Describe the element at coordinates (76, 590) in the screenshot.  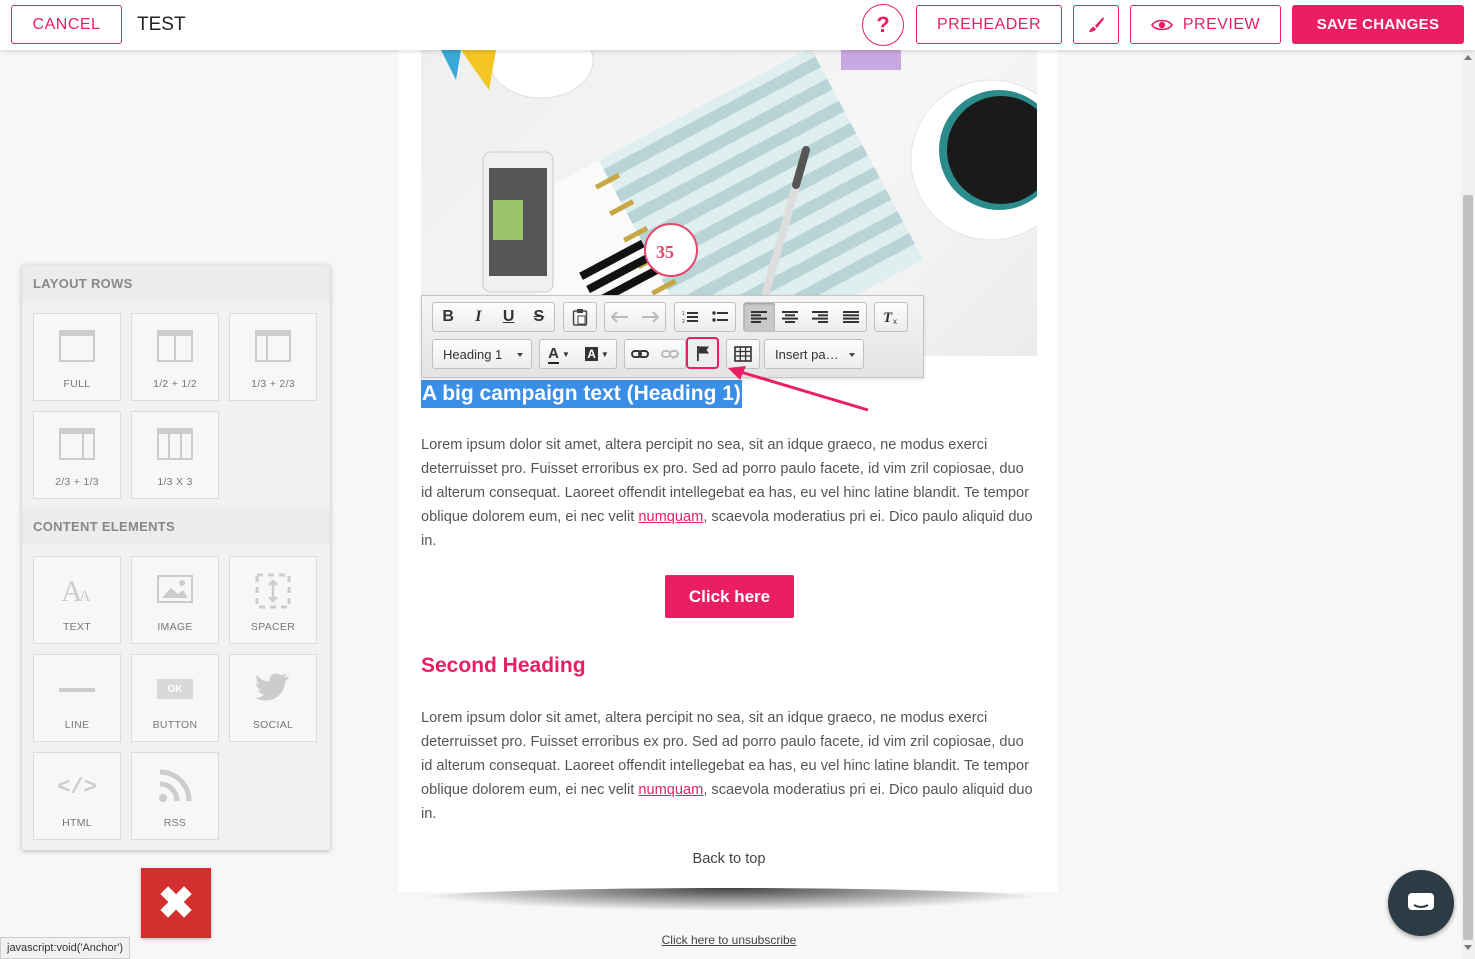
I see `text-element-icon: AA` at that location.